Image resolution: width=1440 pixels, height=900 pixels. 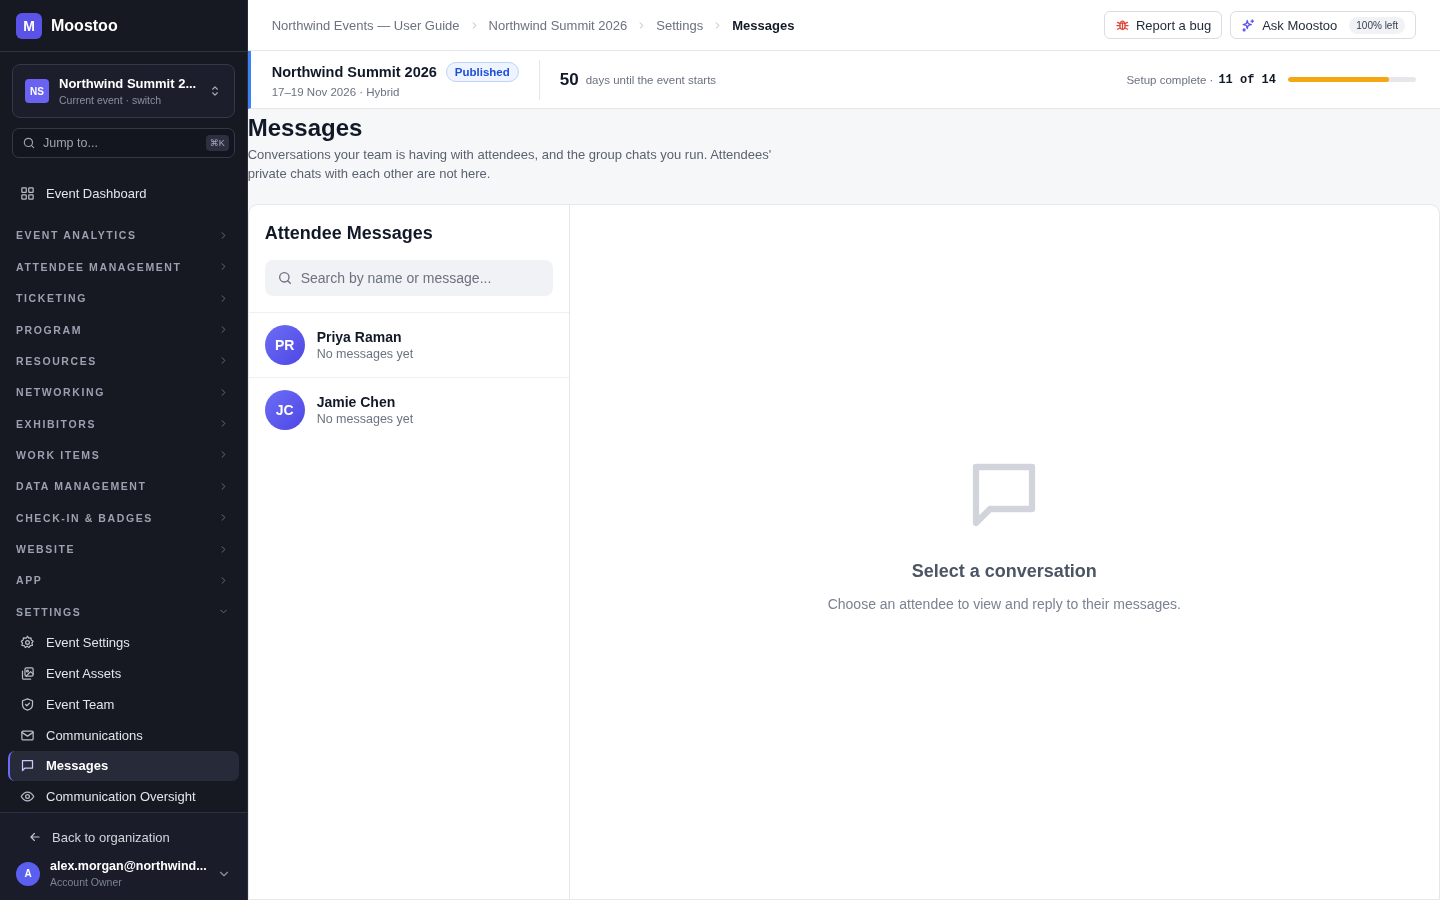 What do you see at coordinates (123, 704) in the screenshot?
I see `nav-item: Event Team` at bounding box center [123, 704].